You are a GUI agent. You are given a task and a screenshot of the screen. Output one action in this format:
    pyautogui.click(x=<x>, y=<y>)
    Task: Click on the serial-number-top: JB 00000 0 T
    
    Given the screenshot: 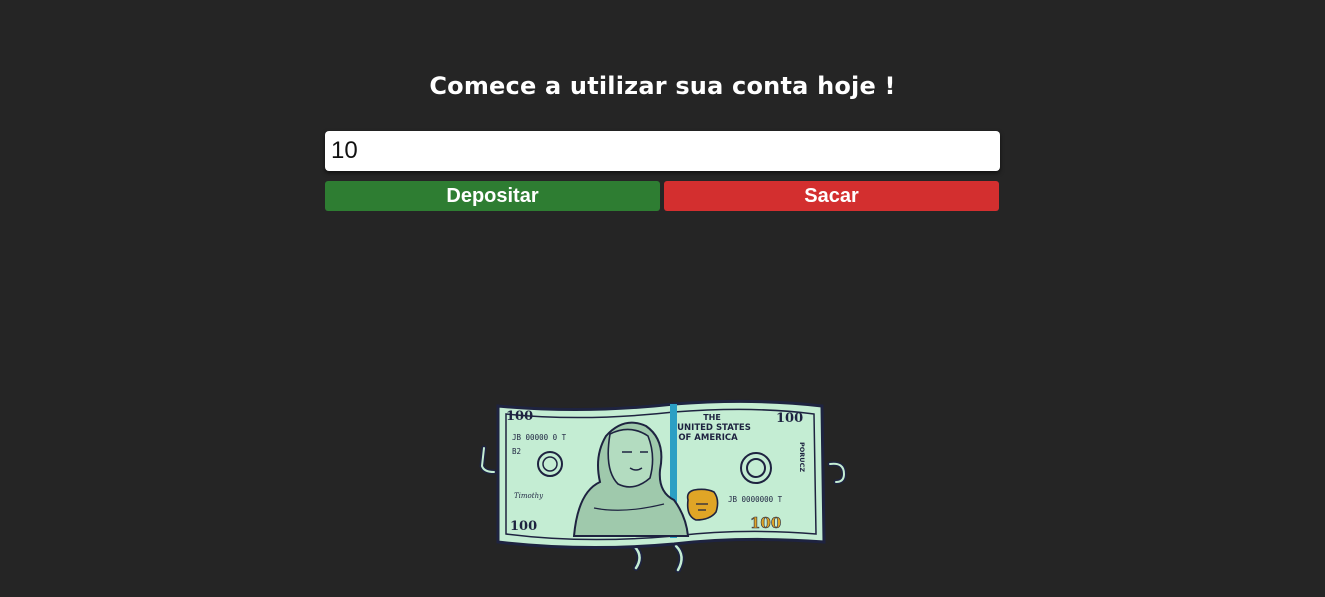 What is the action you would take?
    pyautogui.click(x=539, y=437)
    